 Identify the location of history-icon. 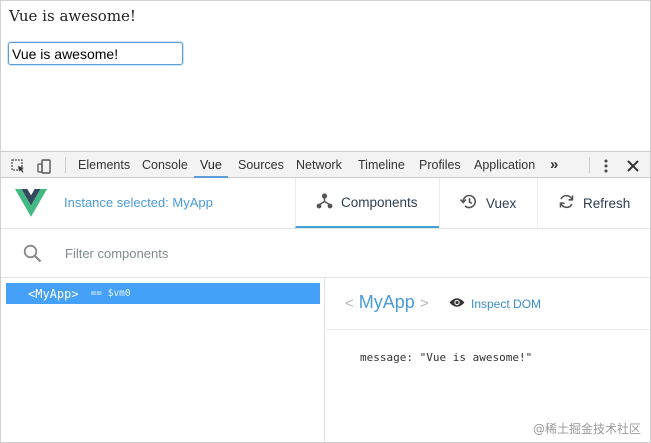
(468, 203).